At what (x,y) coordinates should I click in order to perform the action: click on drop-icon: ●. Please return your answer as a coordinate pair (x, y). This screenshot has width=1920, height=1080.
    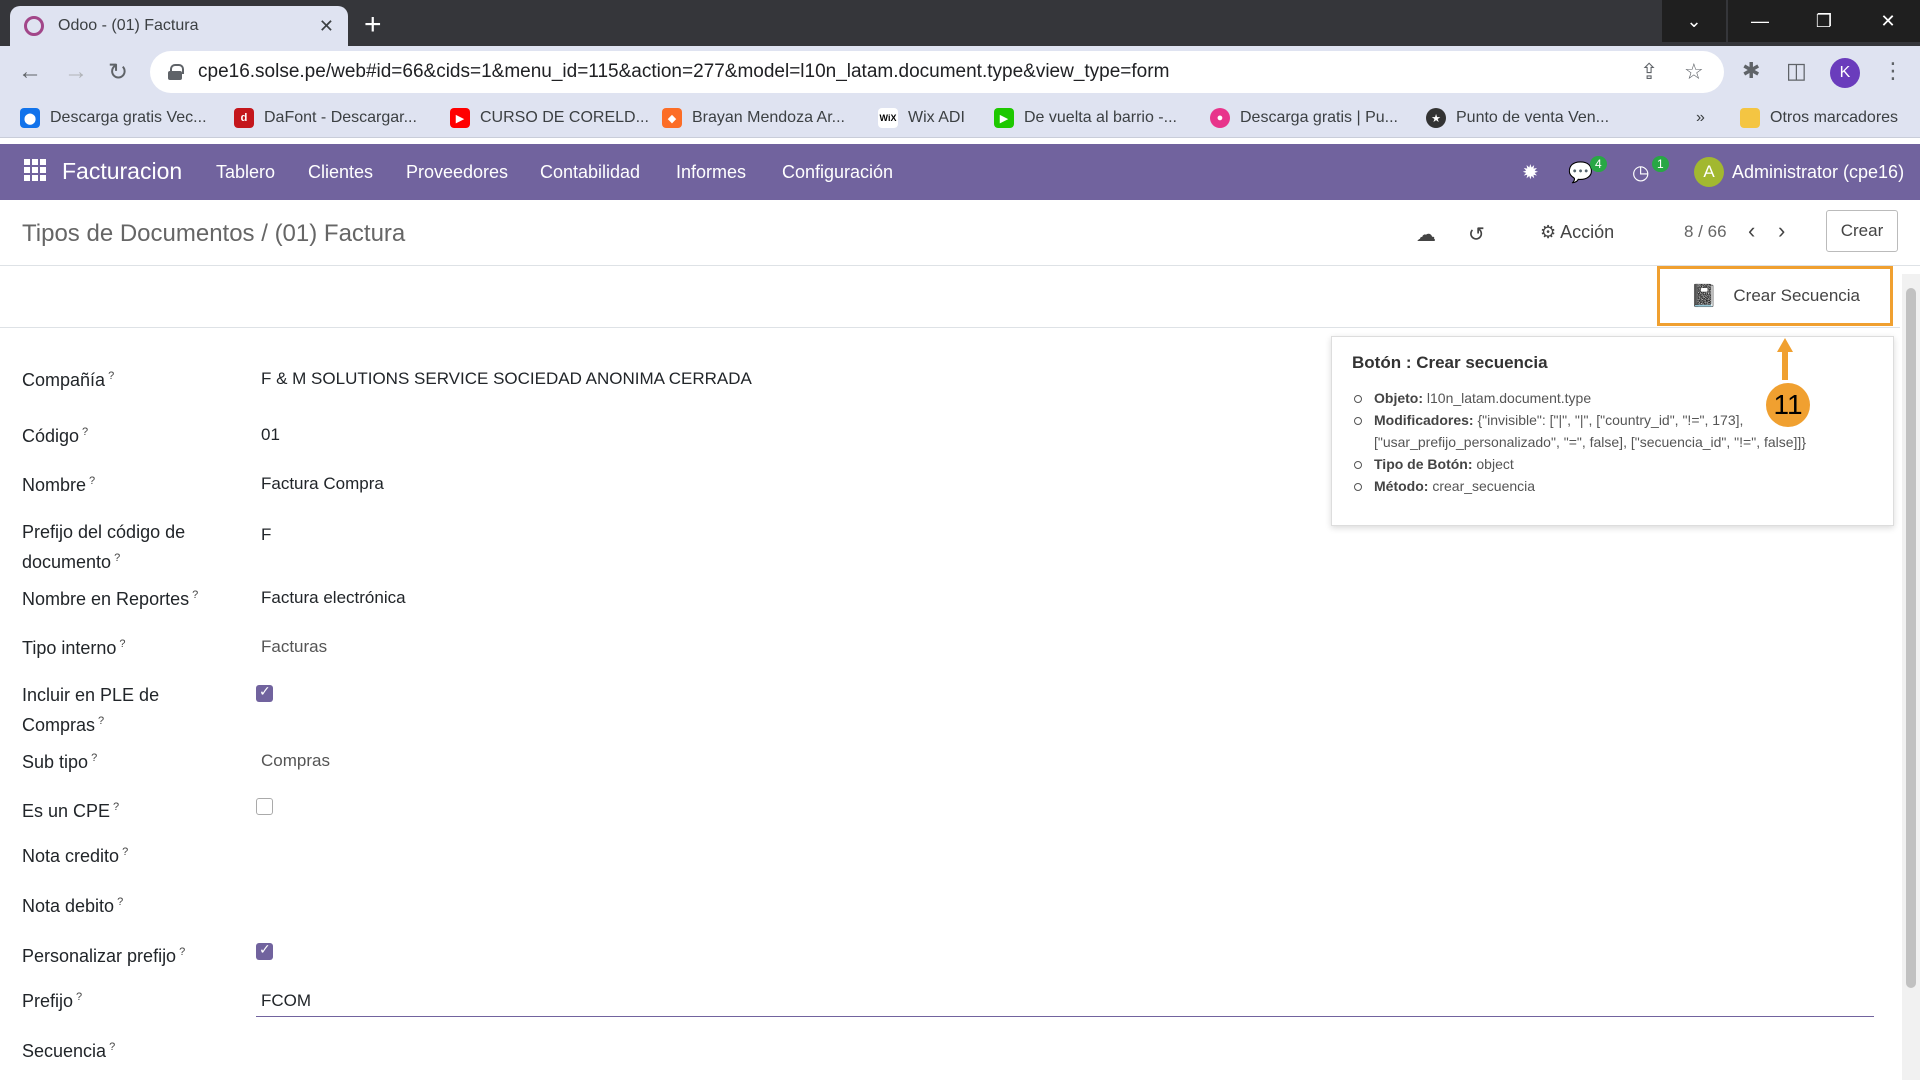
    Looking at the image, I should click on (1220, 118).